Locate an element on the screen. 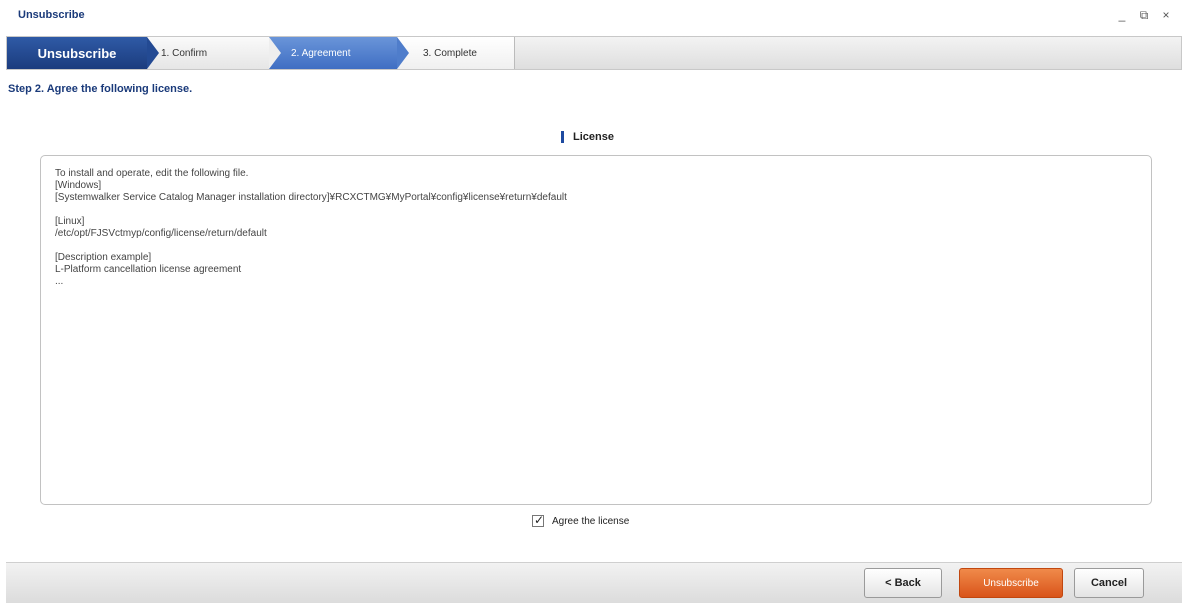  license-section-title: License is located at coordinates (587, 137).